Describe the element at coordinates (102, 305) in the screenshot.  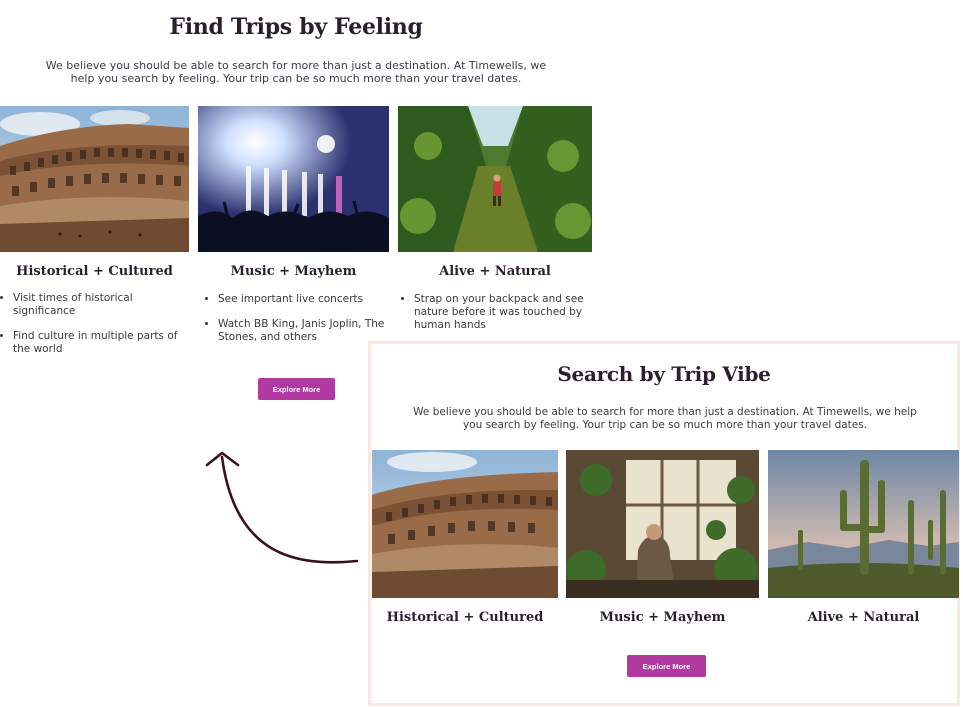
I see `list-item: Visit times of historical significance` at that location.